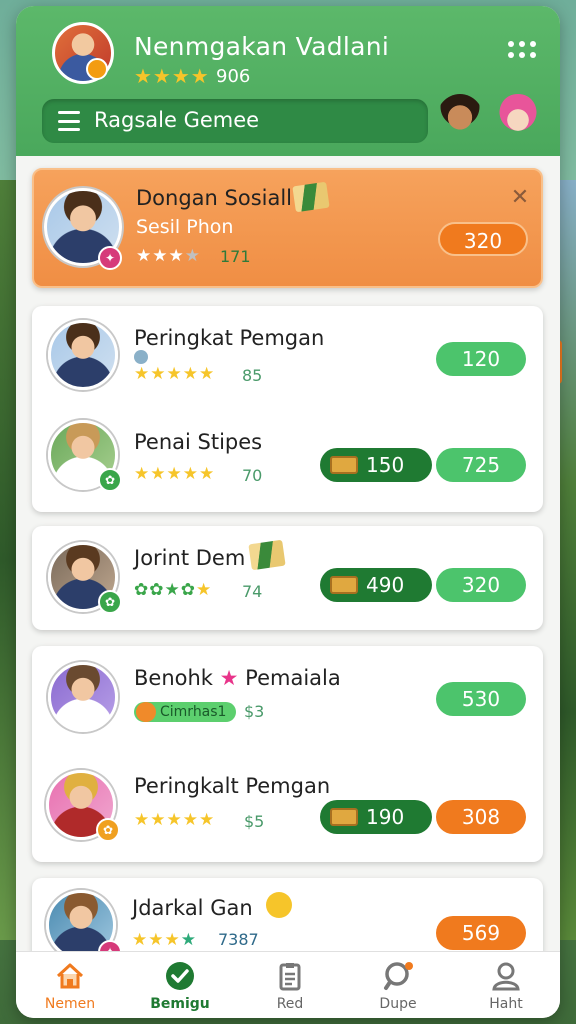 The image size is (576, 1024). I want to click on list-item: Benohk ★ Pemaiala Cimrhas1 $3 530, so click(287, 700).